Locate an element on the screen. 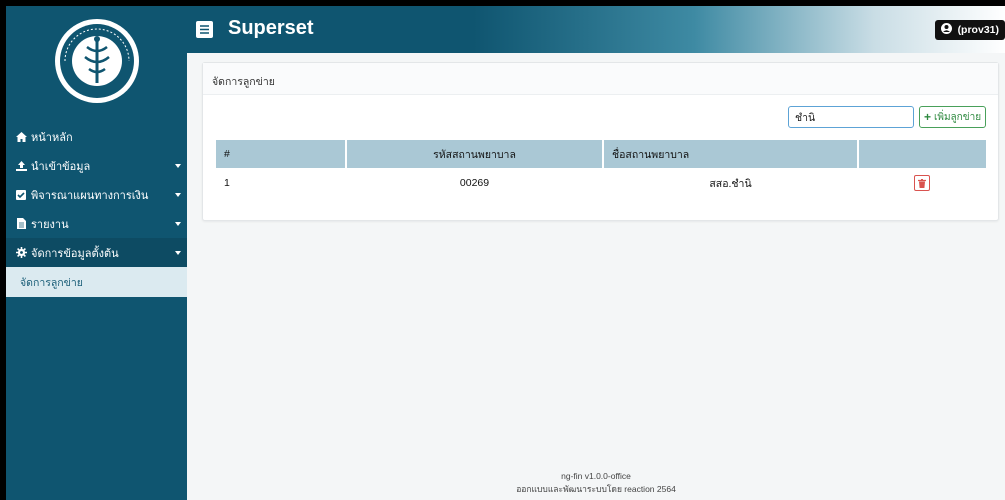 The height and width of the screenshot is (500, 1005). sidebar-item-label: พิจารณาแผนทางการเงิน is located at coordinates (90, 195).